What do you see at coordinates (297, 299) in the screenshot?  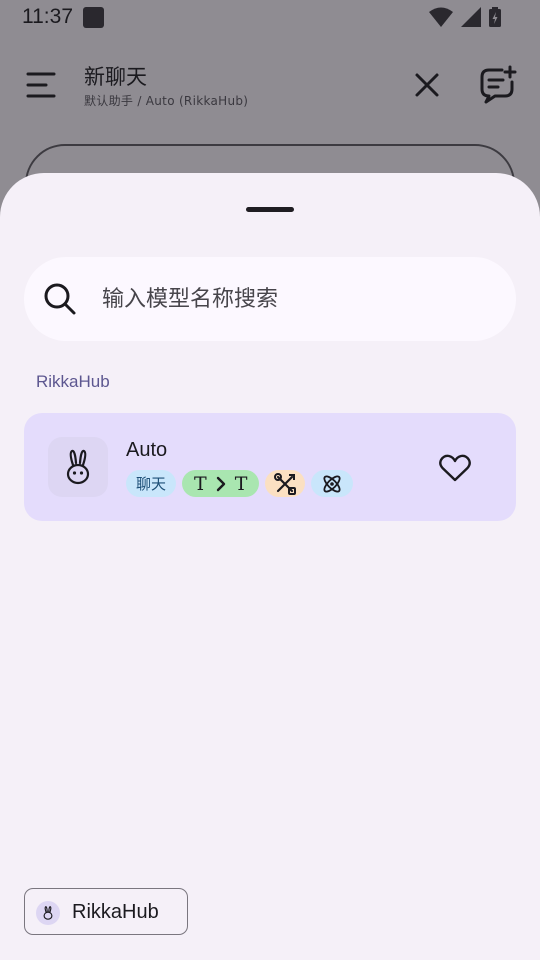 I see `search-input` at bounding box center [297, 299].